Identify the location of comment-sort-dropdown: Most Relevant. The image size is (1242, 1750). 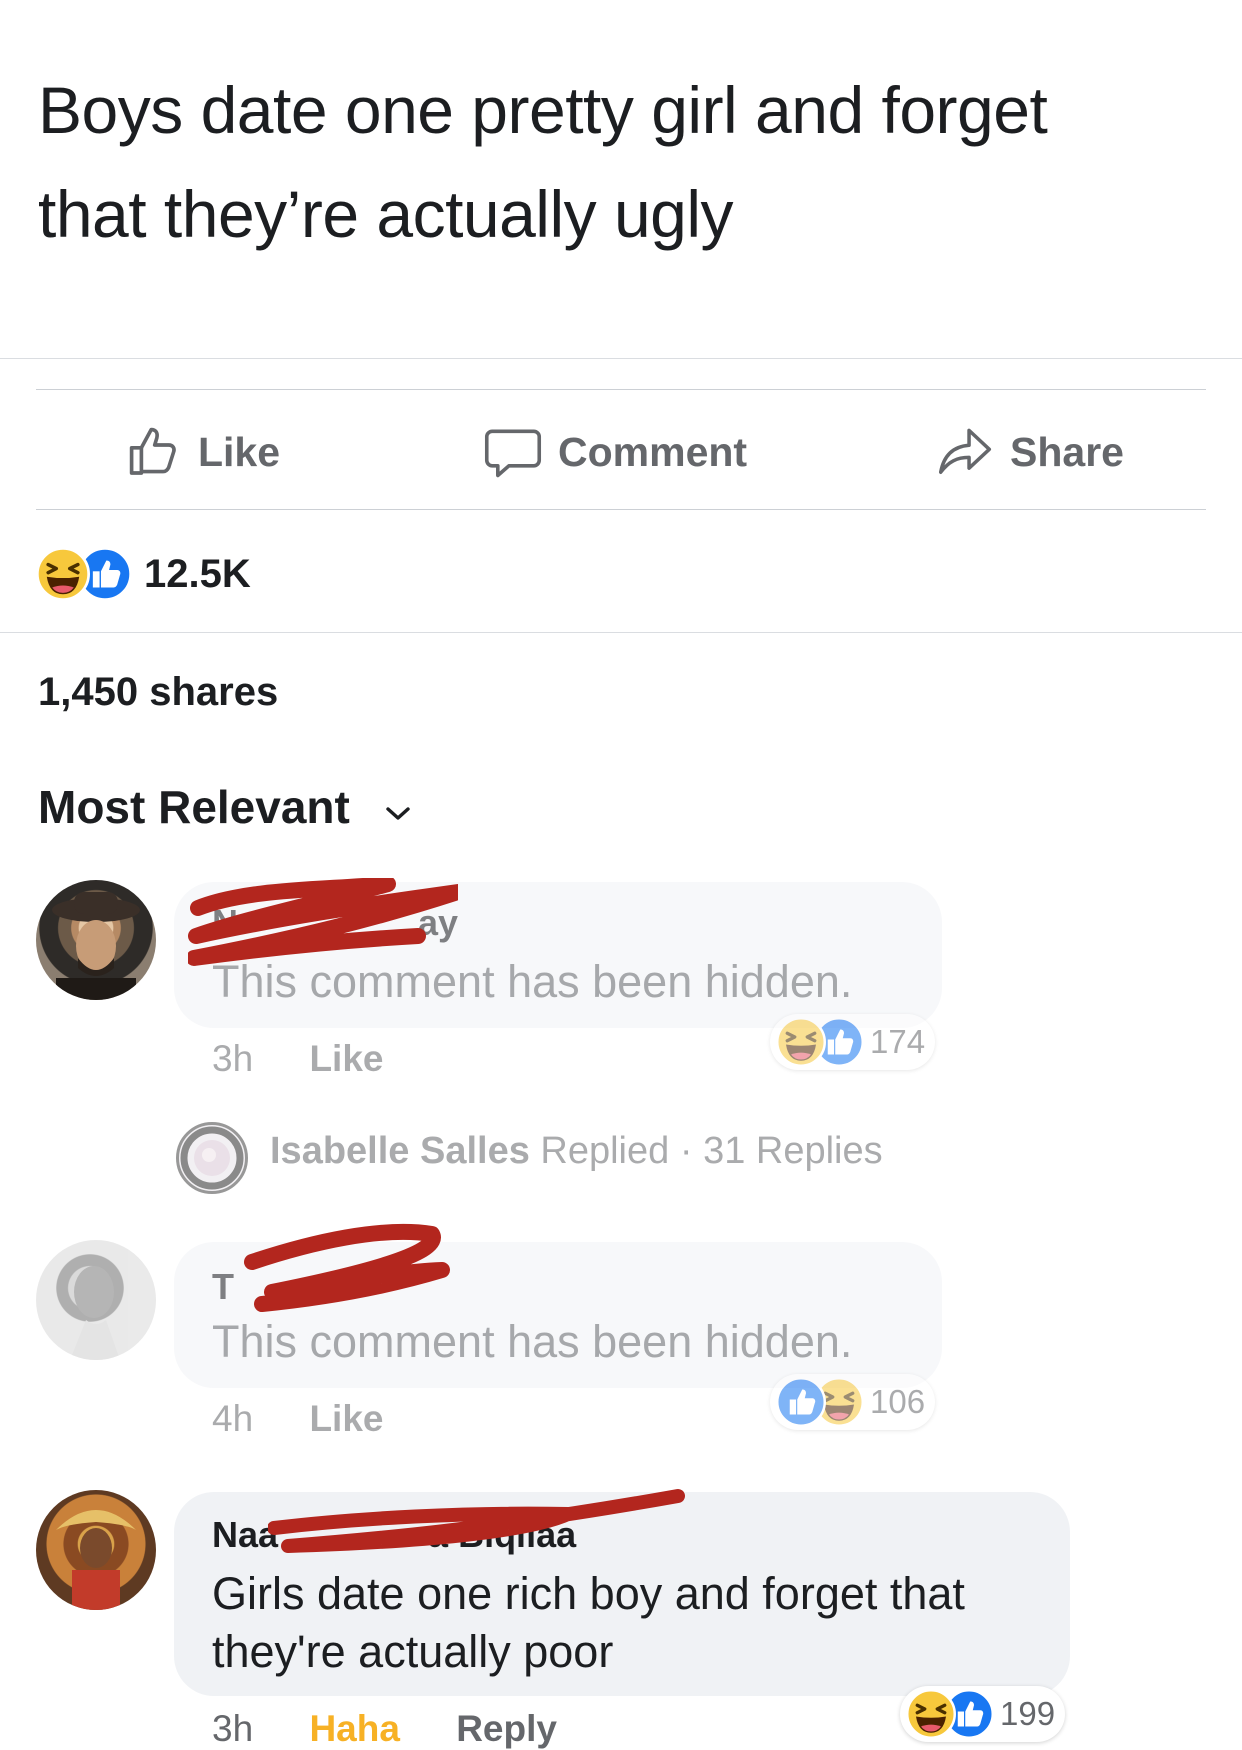
(225, 807).